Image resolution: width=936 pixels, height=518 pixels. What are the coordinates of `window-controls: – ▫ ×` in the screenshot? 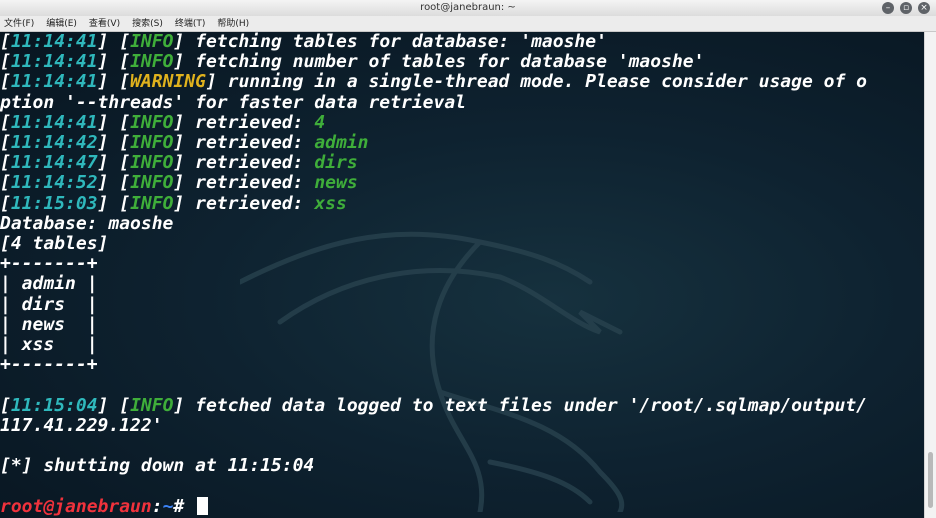 It's located at (906, 8).